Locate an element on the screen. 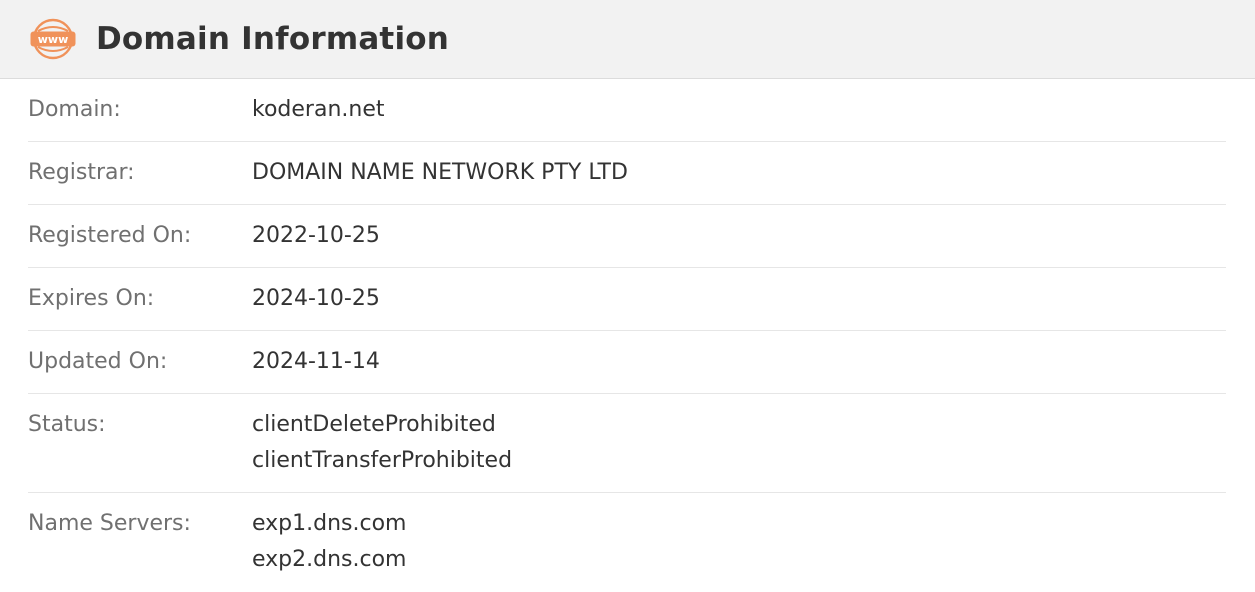 The height and width of the screenshot is (592, 1255). page-title: Domain Information is located at coordinates (273, 39).